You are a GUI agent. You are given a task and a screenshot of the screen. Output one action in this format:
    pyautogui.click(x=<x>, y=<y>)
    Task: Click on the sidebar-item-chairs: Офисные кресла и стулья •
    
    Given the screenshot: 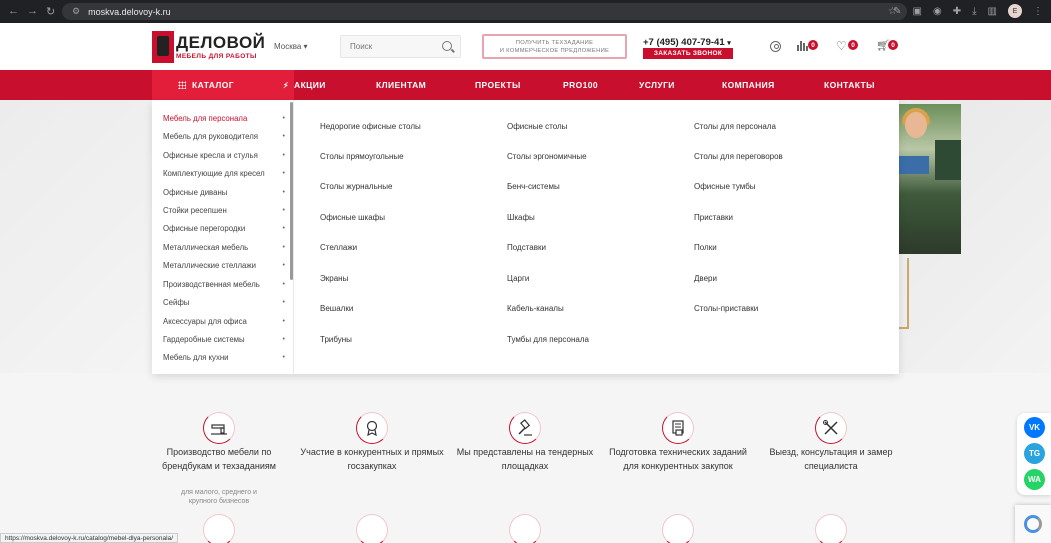 What is the action you would take?
    pyautogui.click(x=224, y=155)
    